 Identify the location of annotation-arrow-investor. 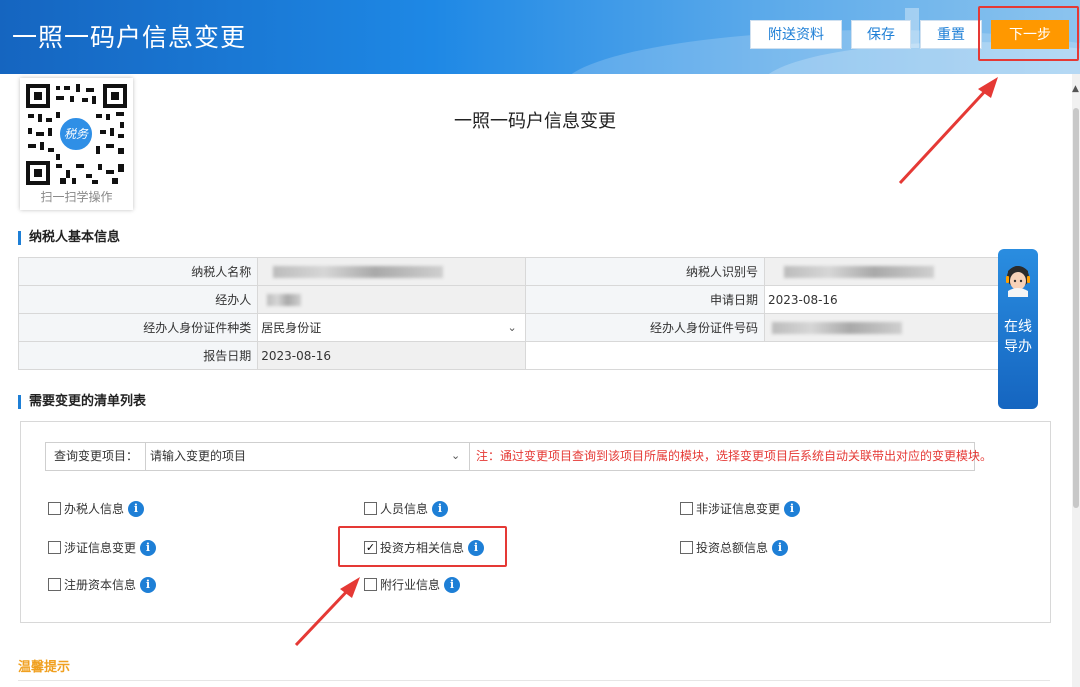
(323, 616).